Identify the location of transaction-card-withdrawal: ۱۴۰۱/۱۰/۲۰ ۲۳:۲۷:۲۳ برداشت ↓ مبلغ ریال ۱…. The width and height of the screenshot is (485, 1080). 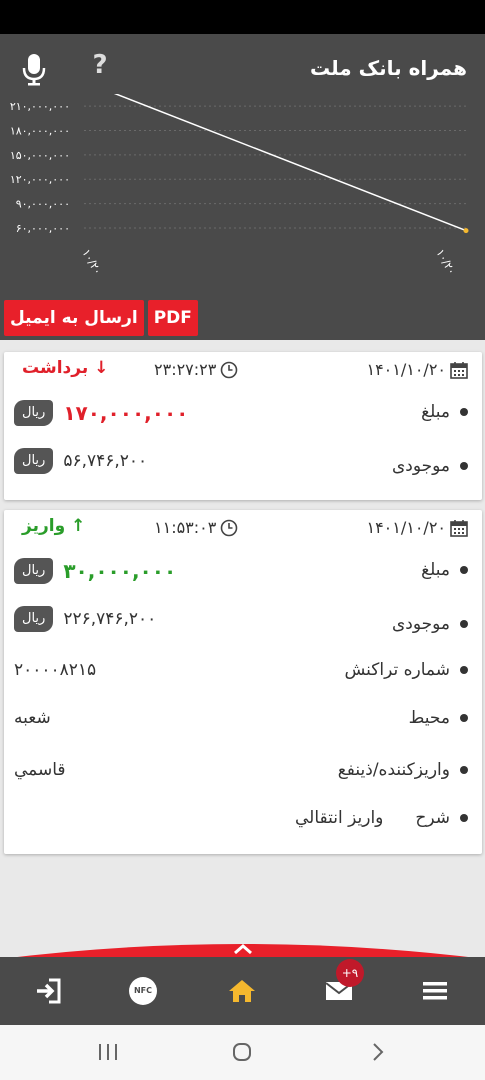
(243, 426).